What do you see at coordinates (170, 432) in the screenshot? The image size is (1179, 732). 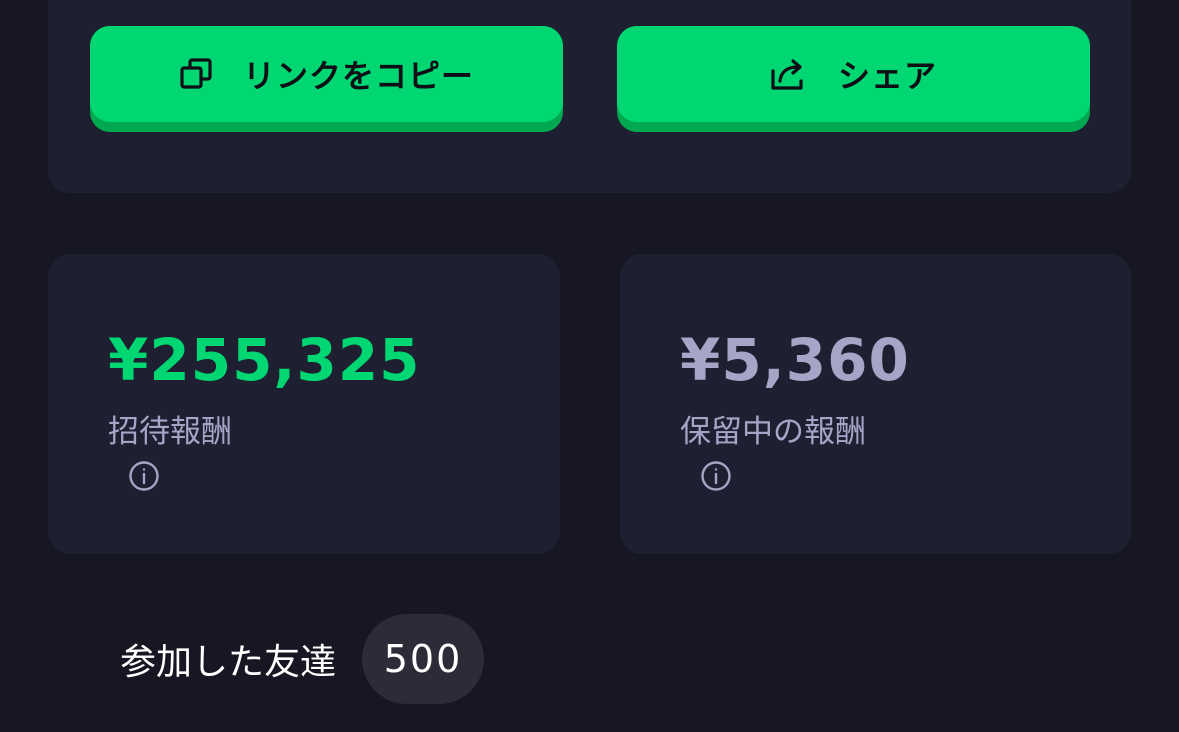 I see `earned-reward-label: 招待報酬` at bounding box center [170, 432].